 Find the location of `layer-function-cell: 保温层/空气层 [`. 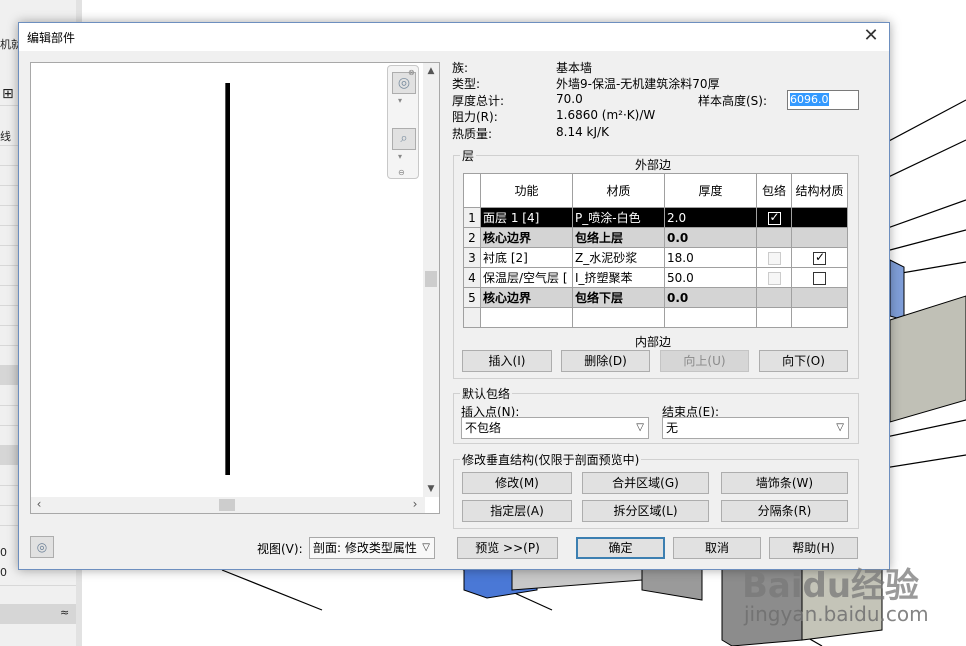

layer-function-cell: 保温层/空气层 [ is located at coordinates (526, 277).